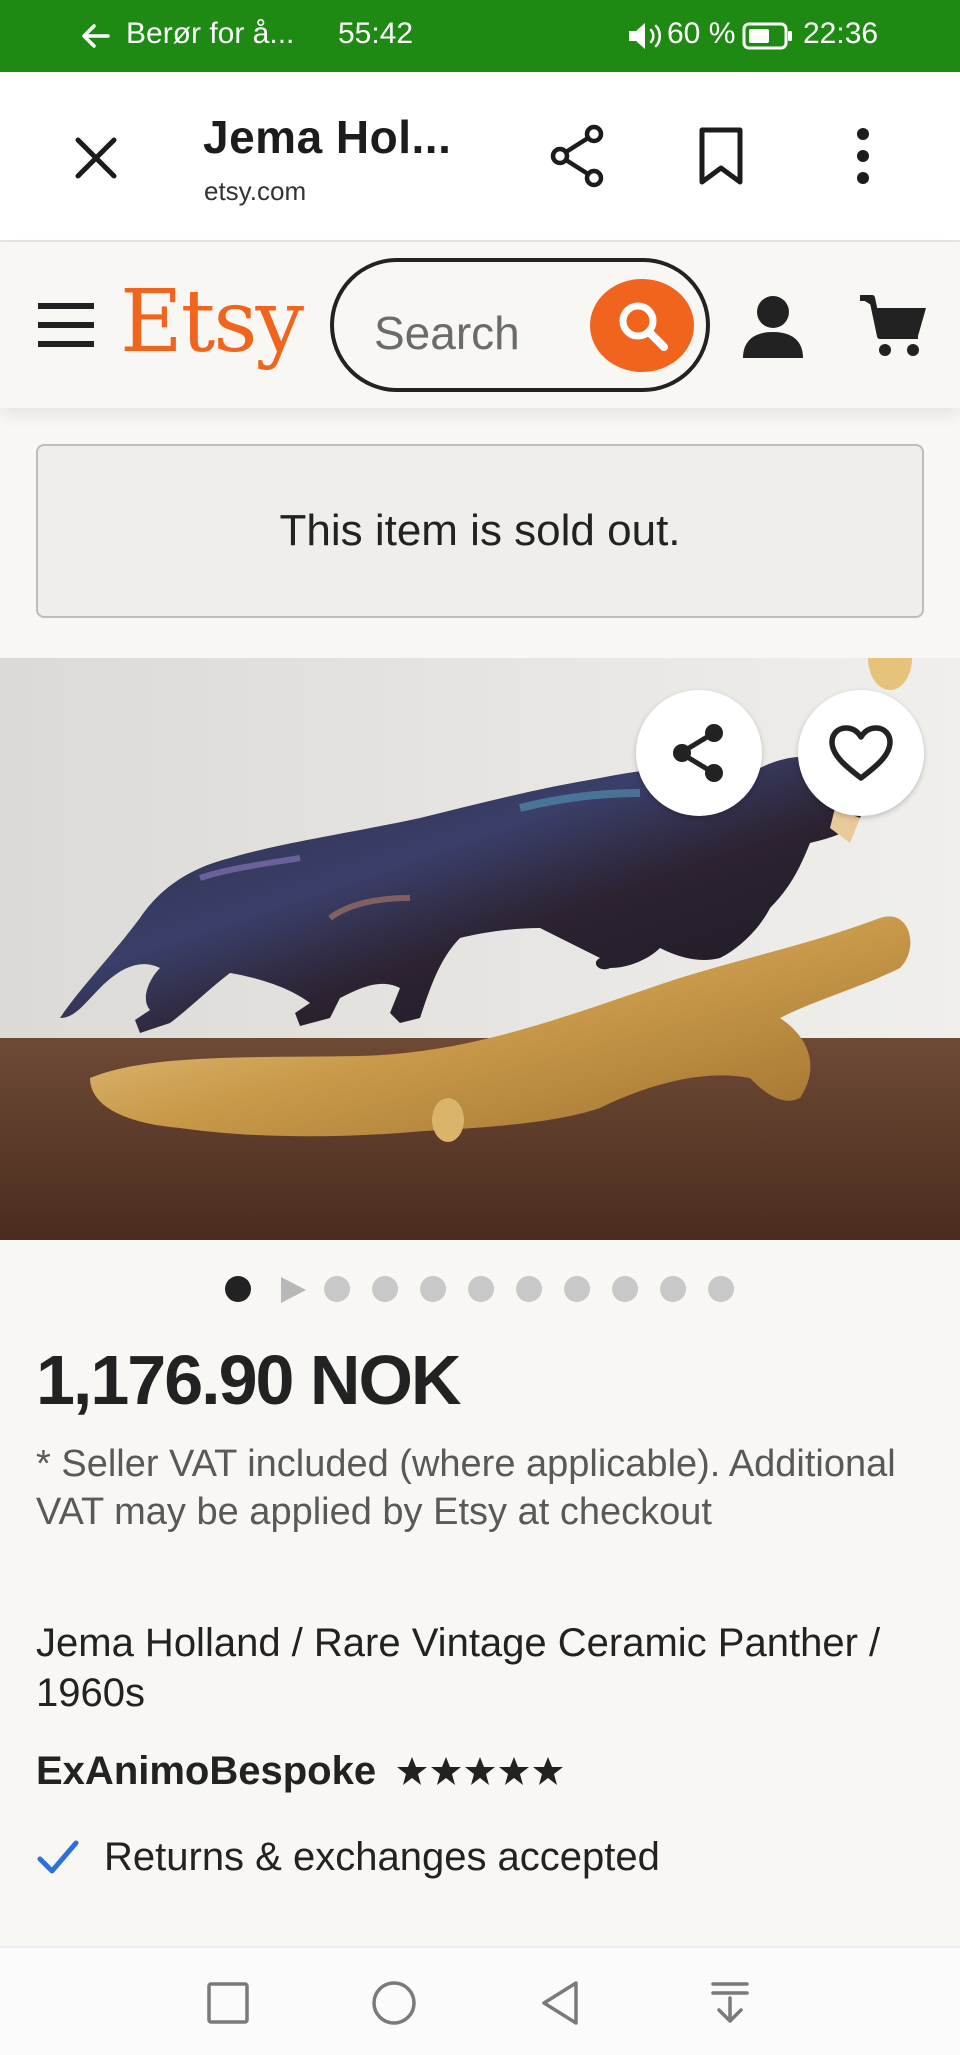 The width and height of the screenshot is (960, 2055). Describe the element at coordinates (376, 33) in the screenshot. I see `status-timer: 55:42` at that location.